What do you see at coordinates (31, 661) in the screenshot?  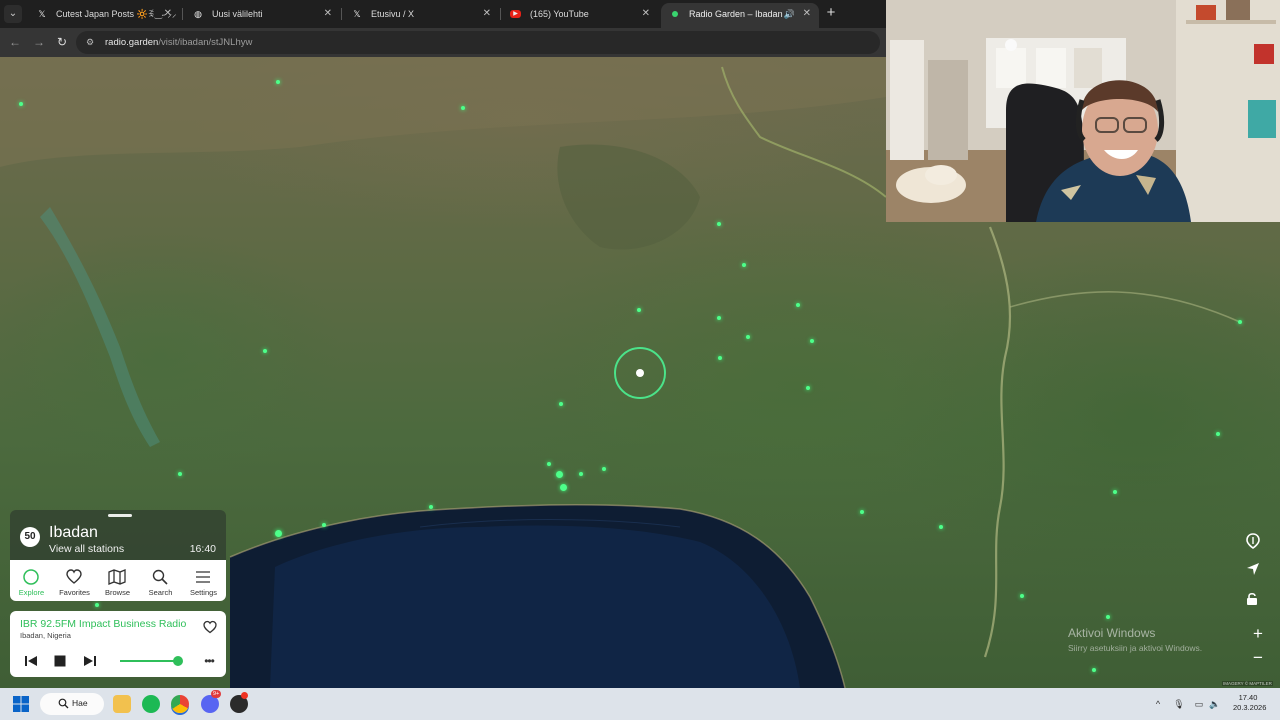 I see `previous-icon` at bounding box center [31, 661].